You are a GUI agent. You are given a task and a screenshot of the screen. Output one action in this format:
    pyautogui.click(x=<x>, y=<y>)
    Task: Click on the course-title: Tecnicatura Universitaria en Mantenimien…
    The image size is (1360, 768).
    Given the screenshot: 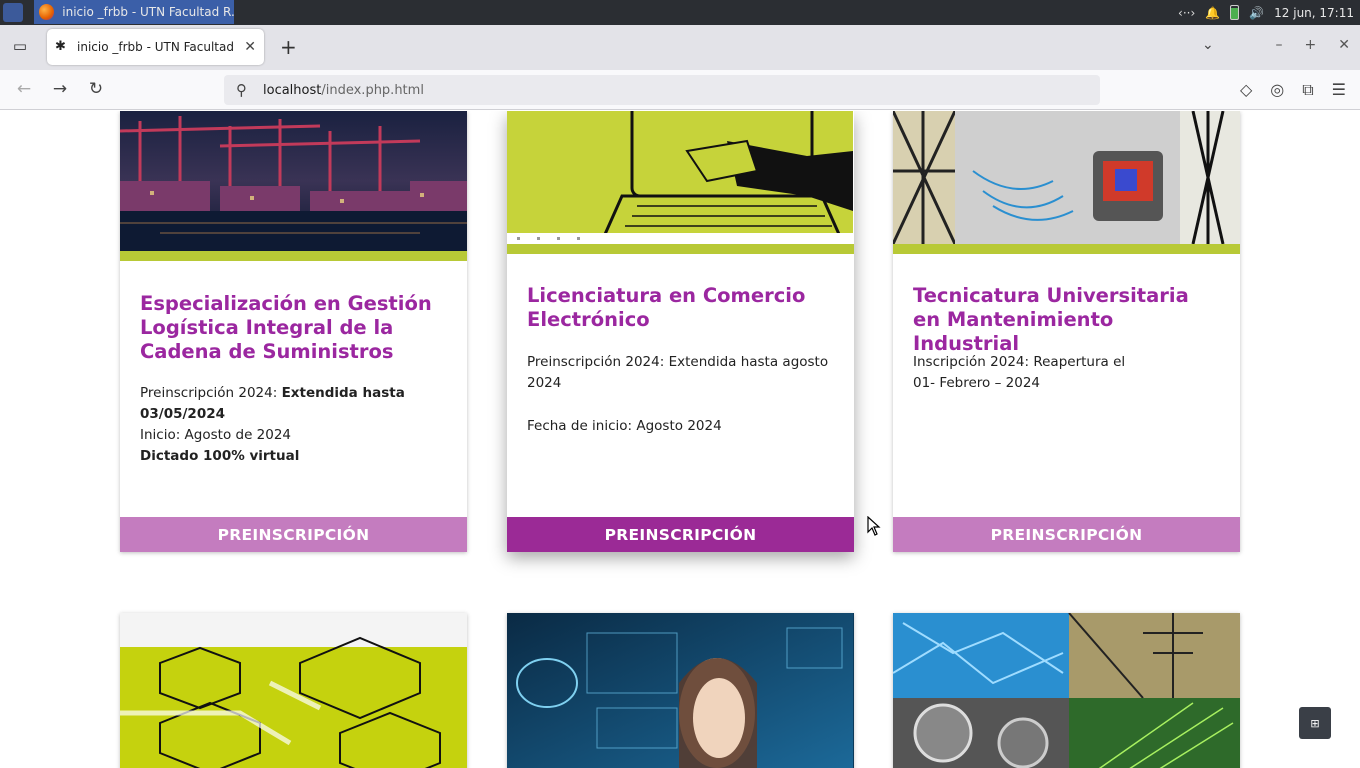 What is the action you would take?
    pyautogui.click(x=1067, y=320)
    